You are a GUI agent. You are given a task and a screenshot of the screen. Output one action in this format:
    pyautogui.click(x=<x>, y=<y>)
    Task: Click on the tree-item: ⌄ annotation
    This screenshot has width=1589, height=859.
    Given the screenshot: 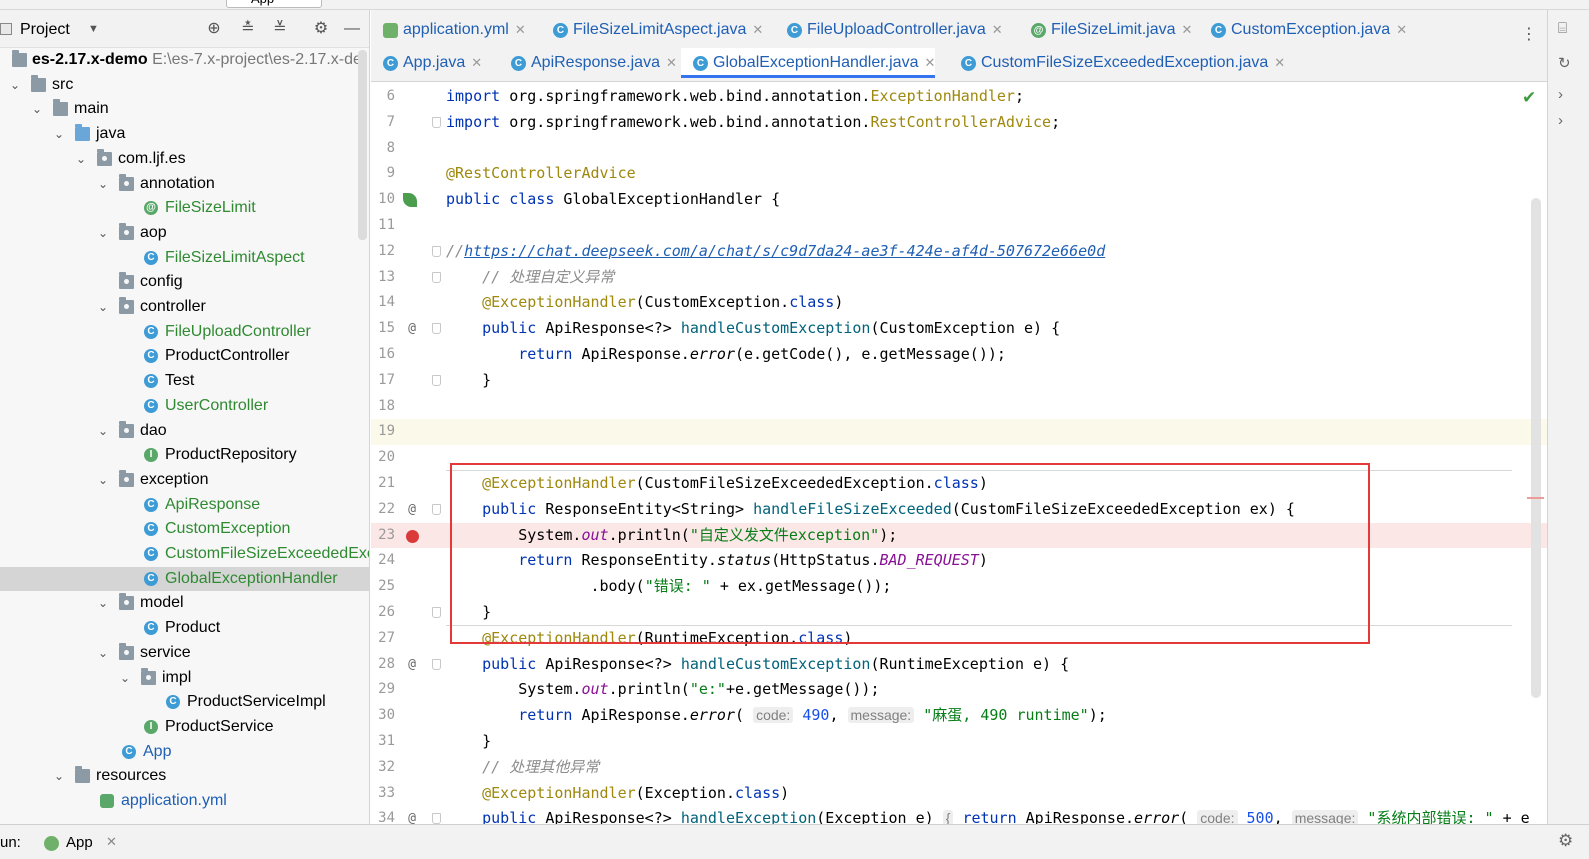 What is the action you would take?
    pyautogui.click(x=184, y=184)
    